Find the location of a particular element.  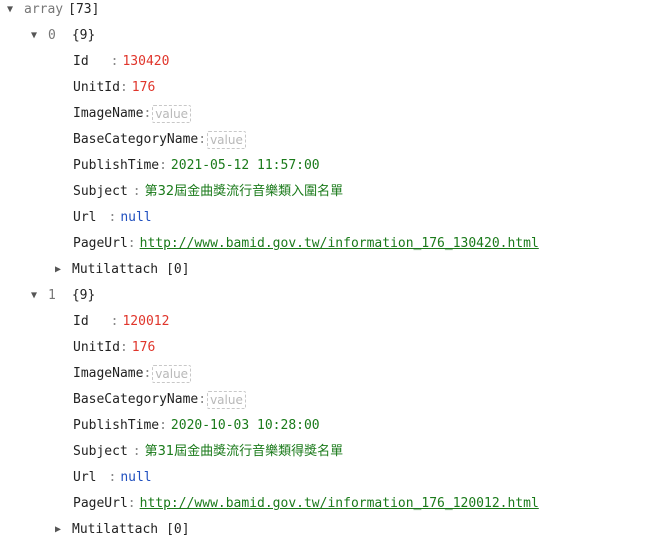

item-index: 0 is located at coordinates (52, 35).